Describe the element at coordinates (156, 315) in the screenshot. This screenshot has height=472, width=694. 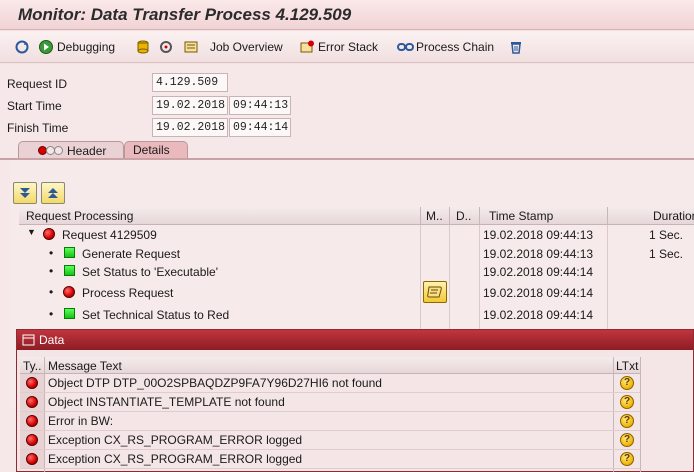
I see `tree-row-label: Set Technical Status to Red` at that location.